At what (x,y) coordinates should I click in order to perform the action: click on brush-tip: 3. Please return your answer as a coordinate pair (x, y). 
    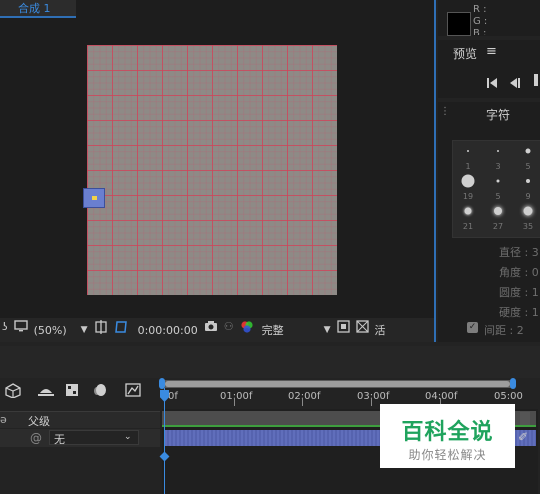
    Looking at the image, I should click on (498, 158).